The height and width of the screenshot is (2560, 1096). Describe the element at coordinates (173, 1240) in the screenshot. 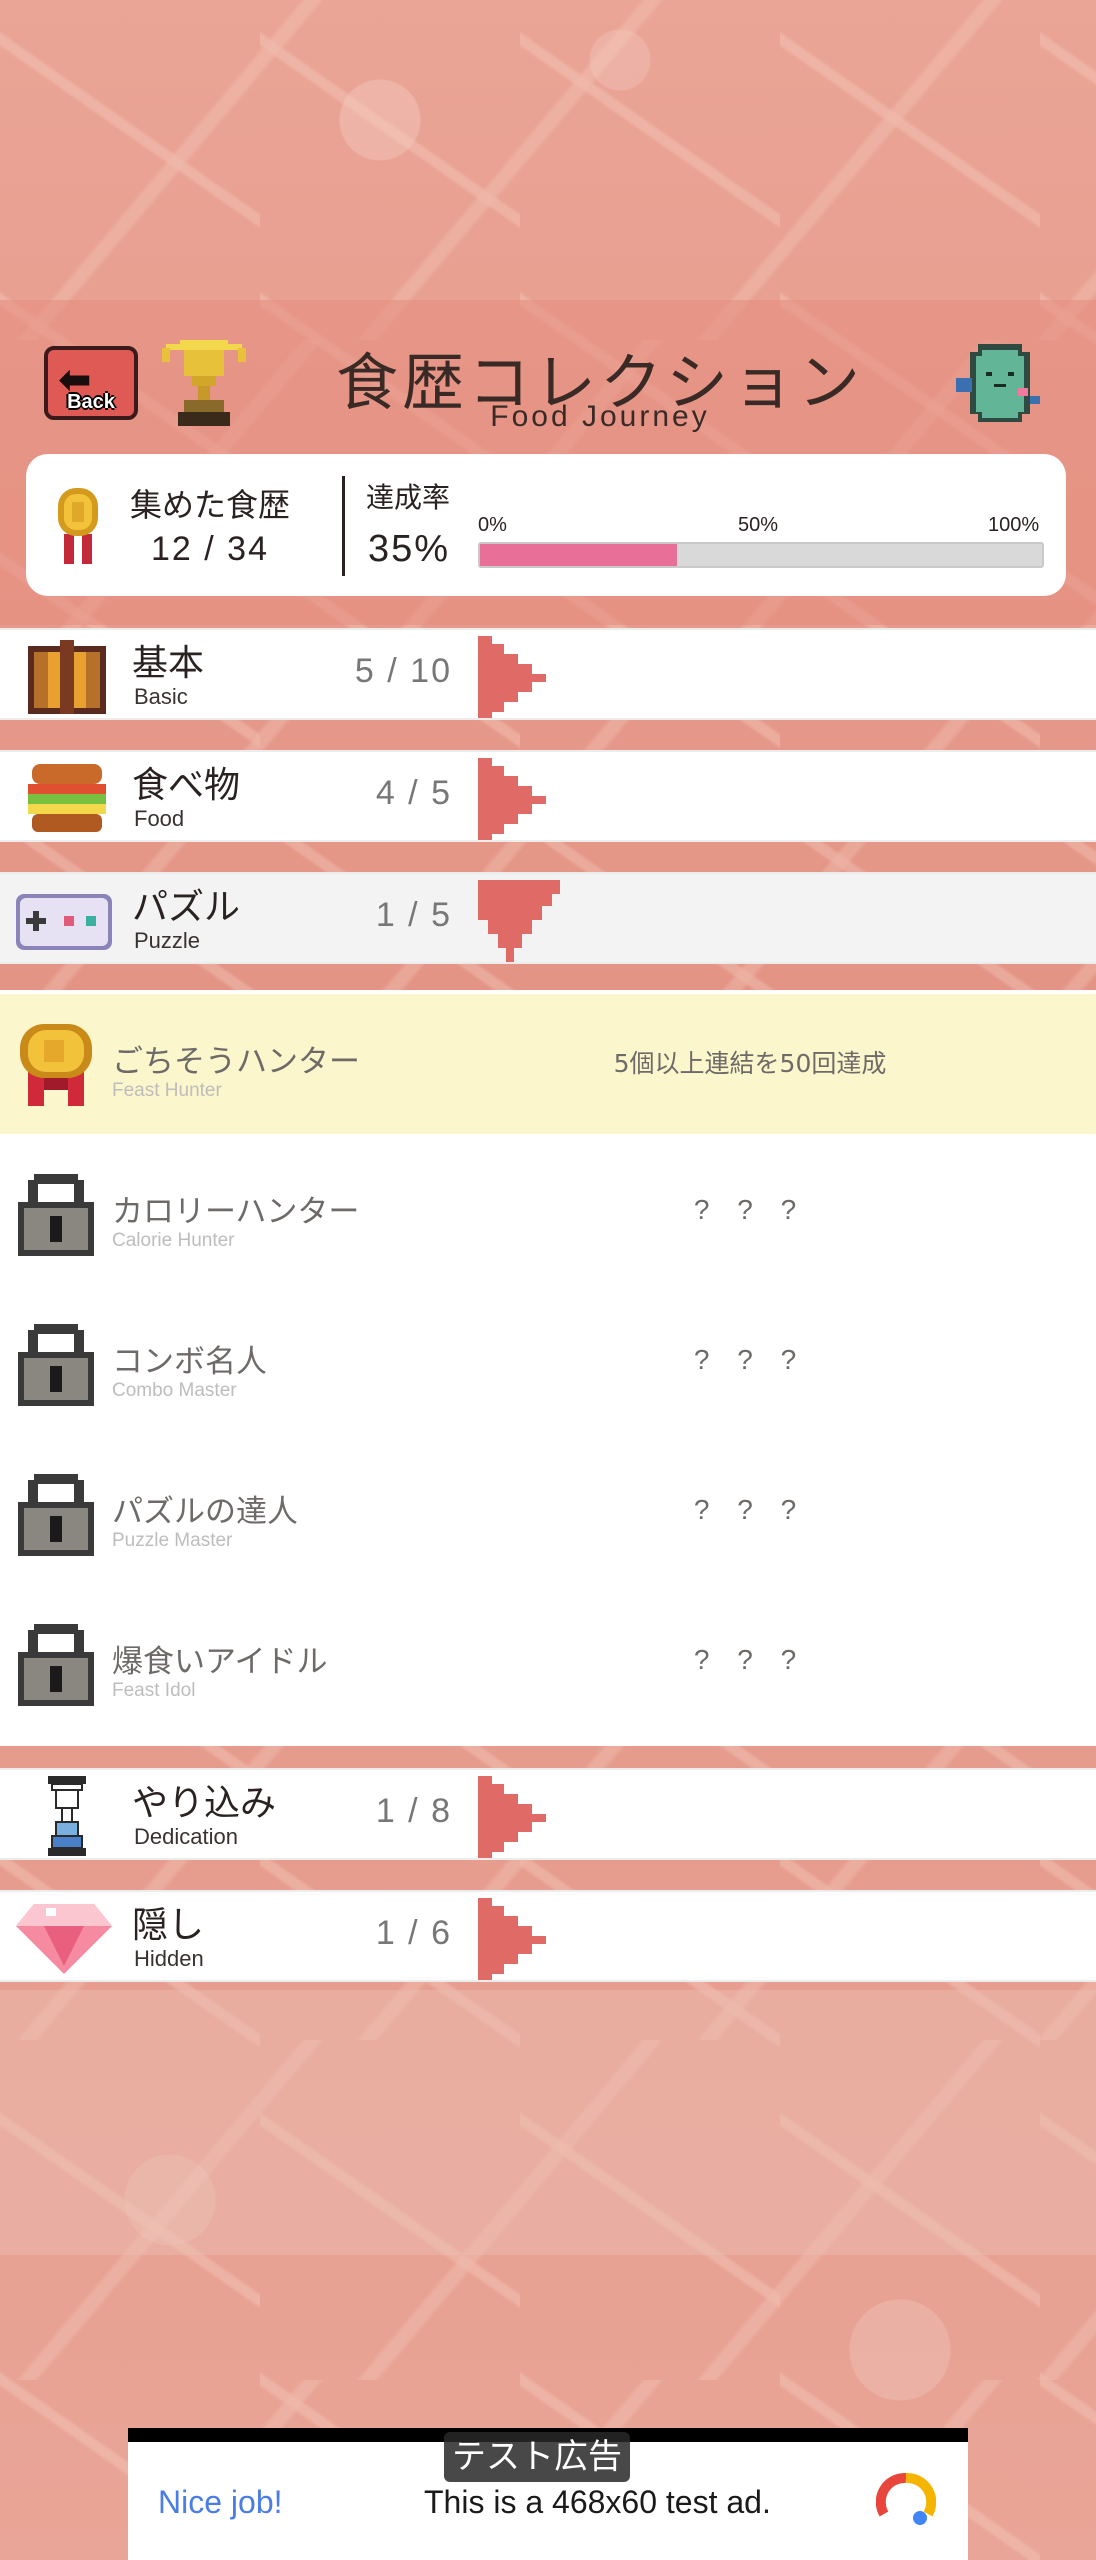

I see `achievement-name-en: Calorie Hunter` at that location.